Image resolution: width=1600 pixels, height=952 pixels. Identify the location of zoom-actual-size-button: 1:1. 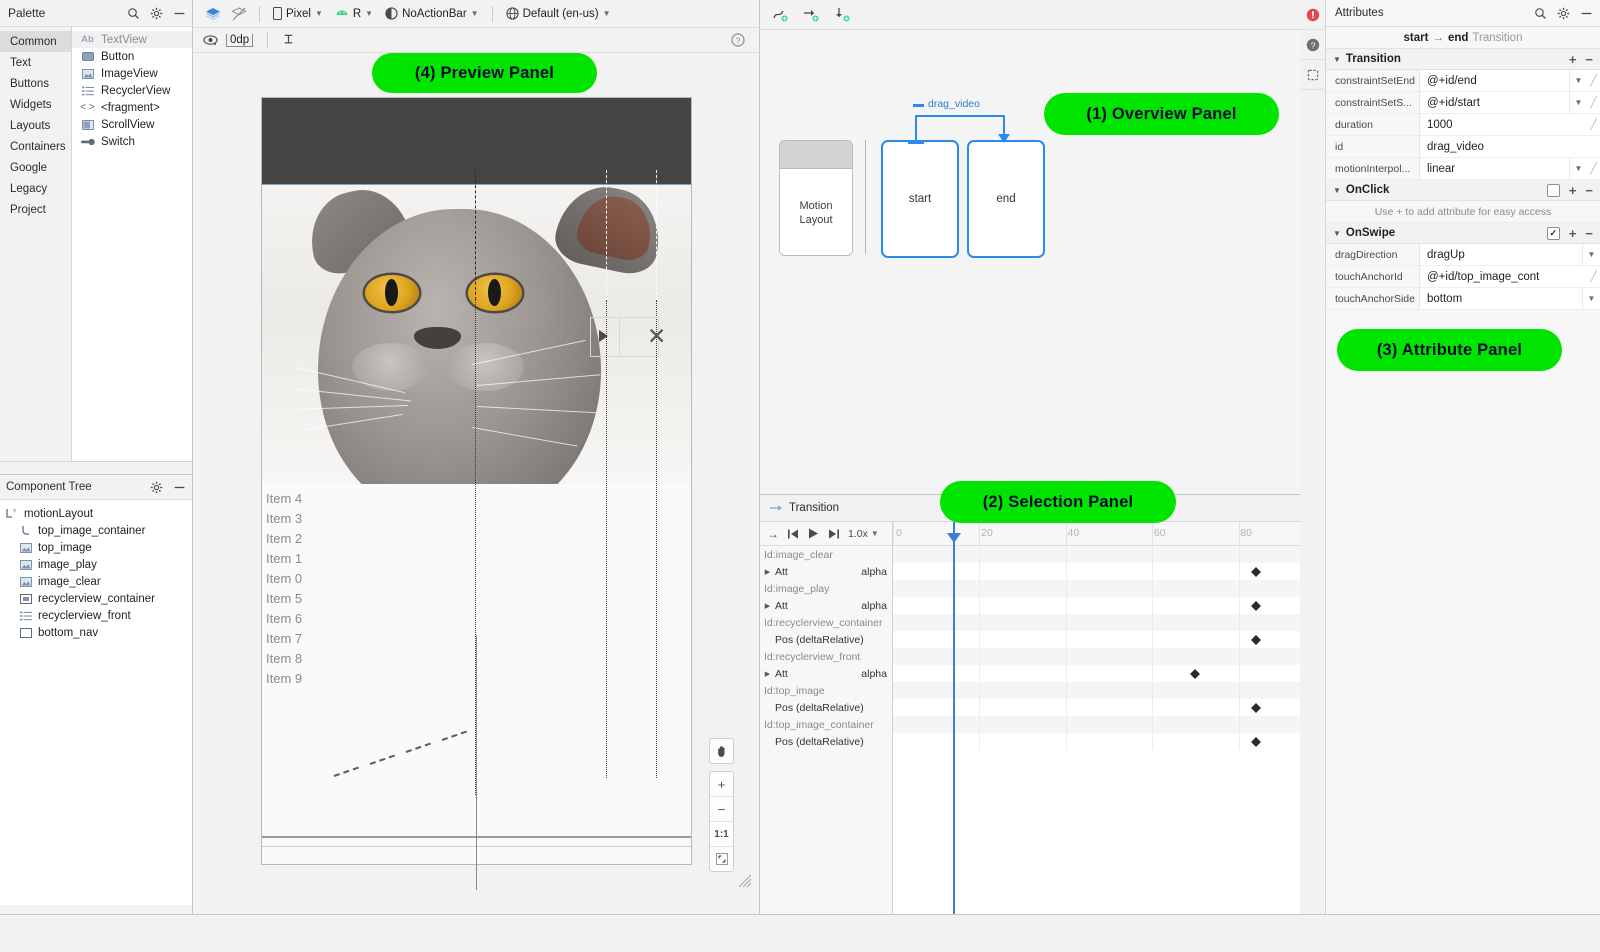
(721, 833).